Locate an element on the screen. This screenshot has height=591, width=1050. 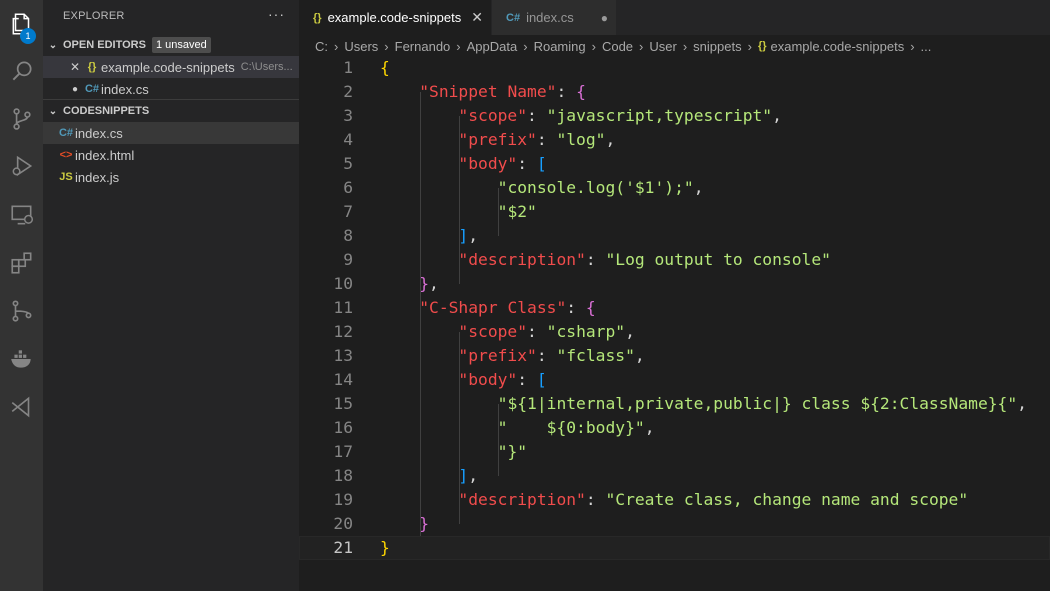
code-line: 13 "prefix": "fclass", is located at coordinates (674, 356).